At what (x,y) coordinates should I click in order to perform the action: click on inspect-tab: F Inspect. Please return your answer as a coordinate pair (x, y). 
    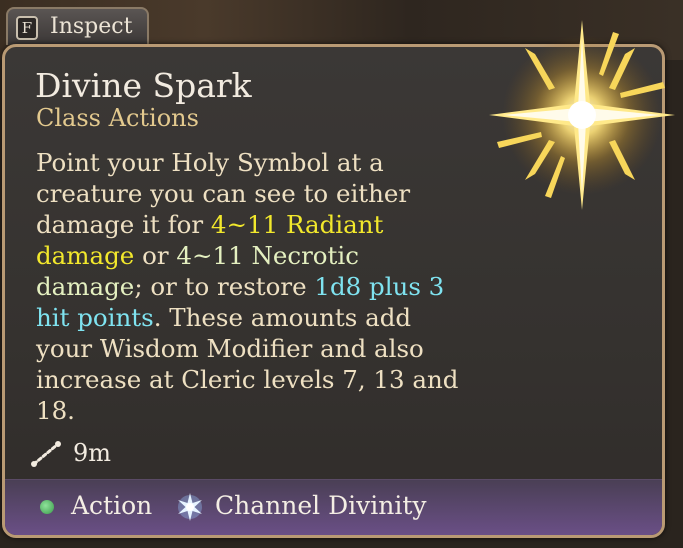
    Looking at the image, I should click on (77, 26).